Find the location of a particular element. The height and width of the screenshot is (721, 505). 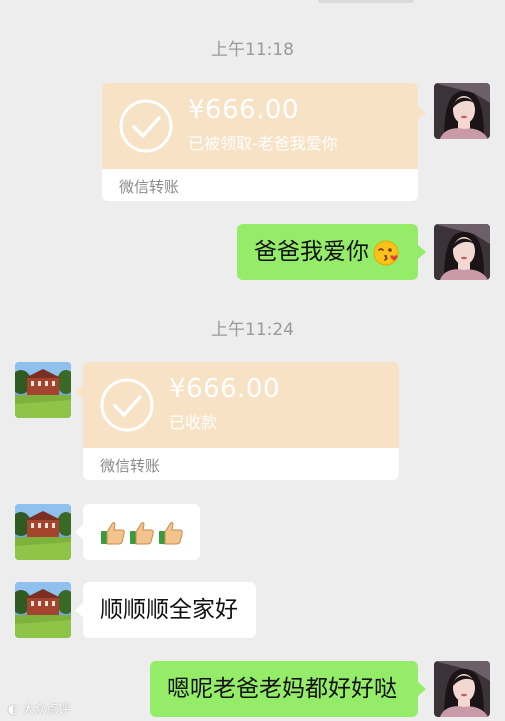

message-bubble-received: 顺顺顺全家好 is located at coordinates (169, 610).